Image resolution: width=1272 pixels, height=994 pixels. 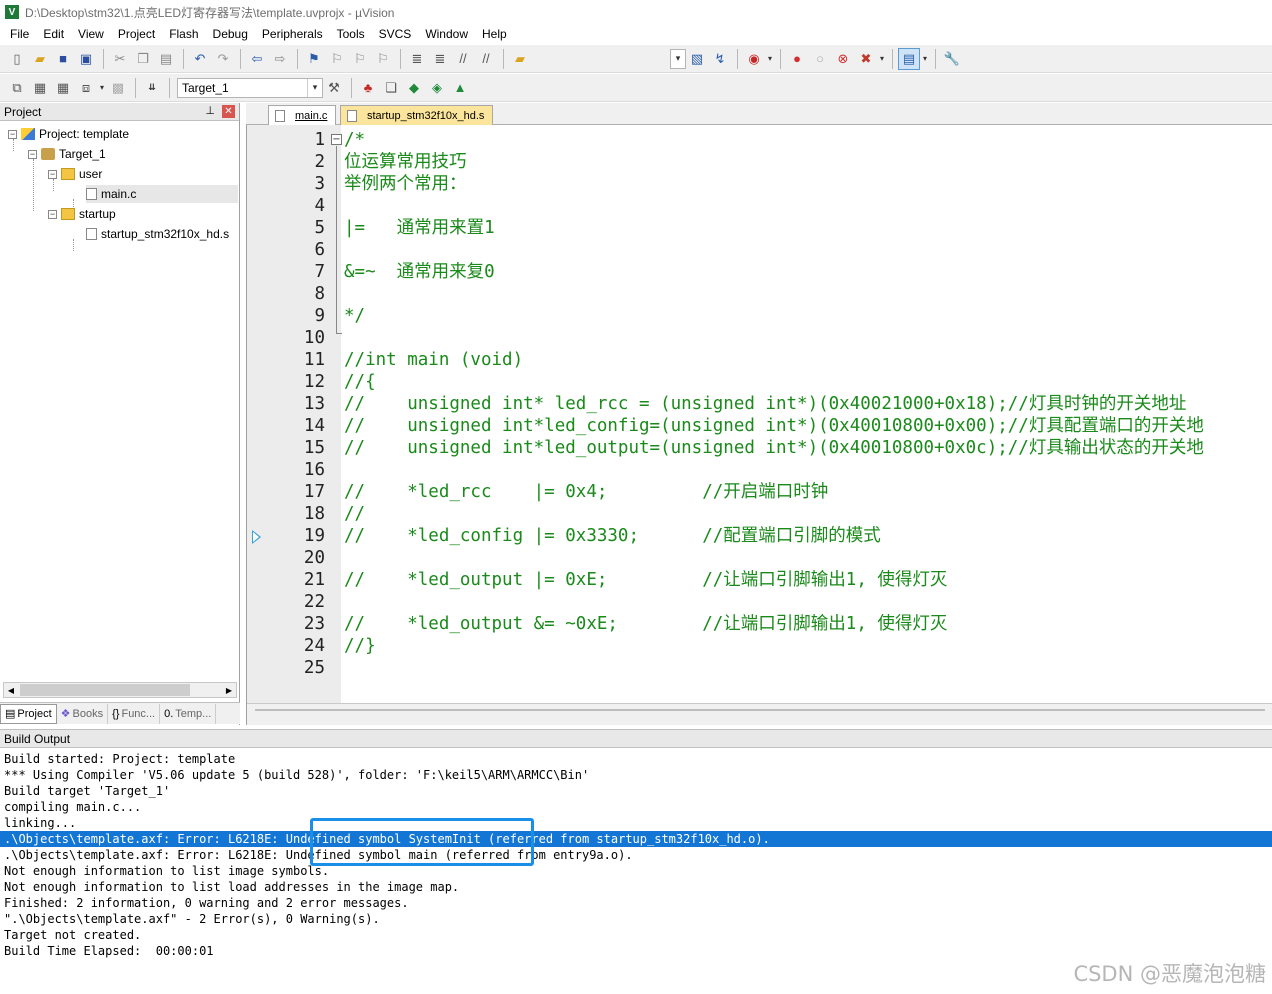 I want to click on disable-all-breakpoints-icon: ⊗, so click(x=843, y=59).